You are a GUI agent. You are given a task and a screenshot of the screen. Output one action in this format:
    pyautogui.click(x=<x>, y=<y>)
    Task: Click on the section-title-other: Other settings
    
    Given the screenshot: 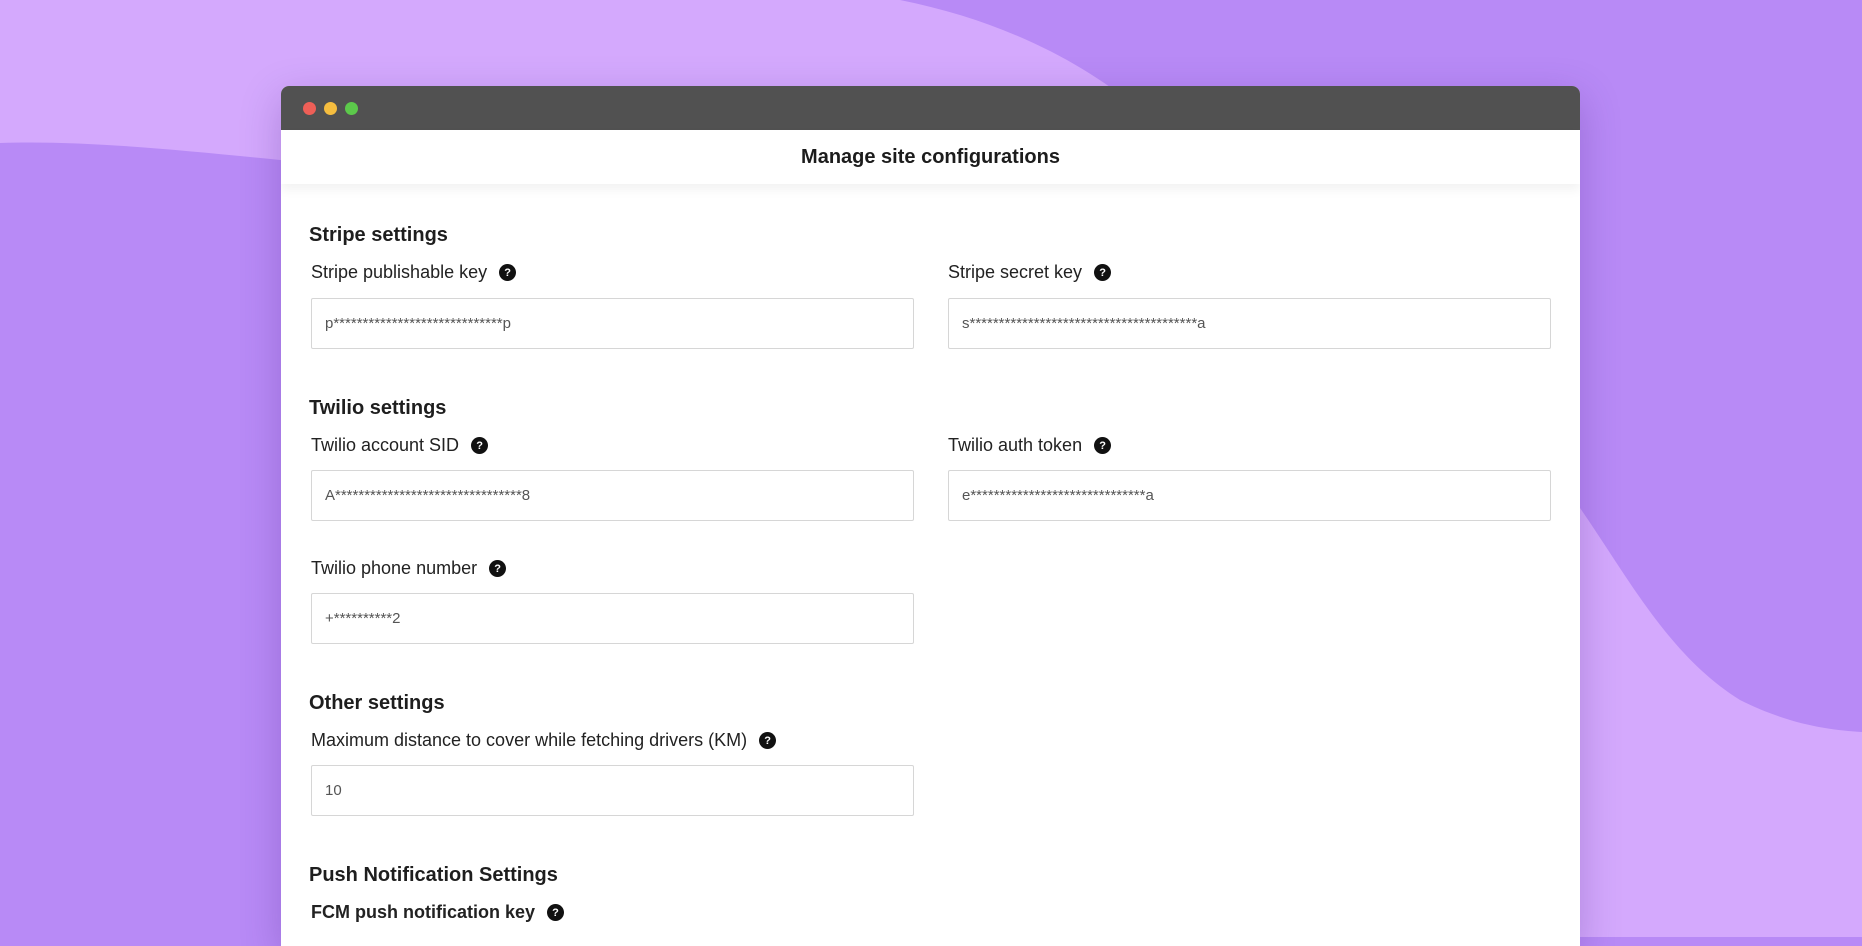 What is the action you would take?
    pyautogui.click(x=377, y=703)
    